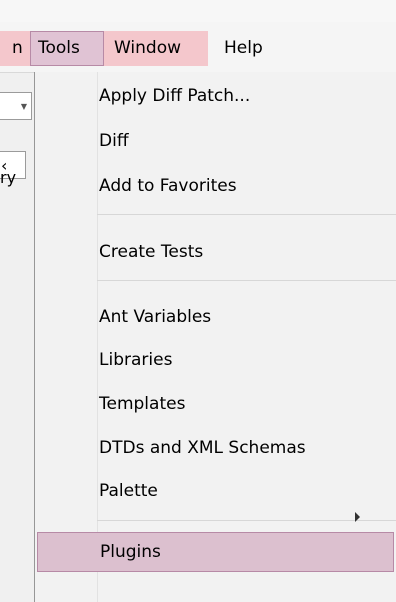  I want to click on menu-item-add-to-favorites: Add to Favorites, so click(168, 186).